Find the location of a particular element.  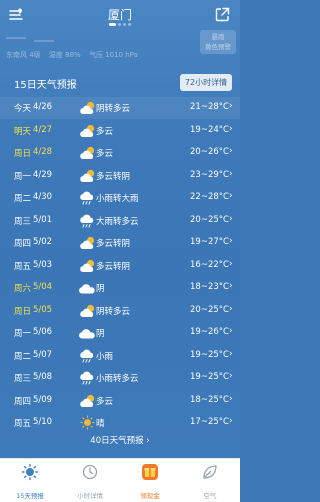

temperature-trend-line is located at coordinates (30, 39).